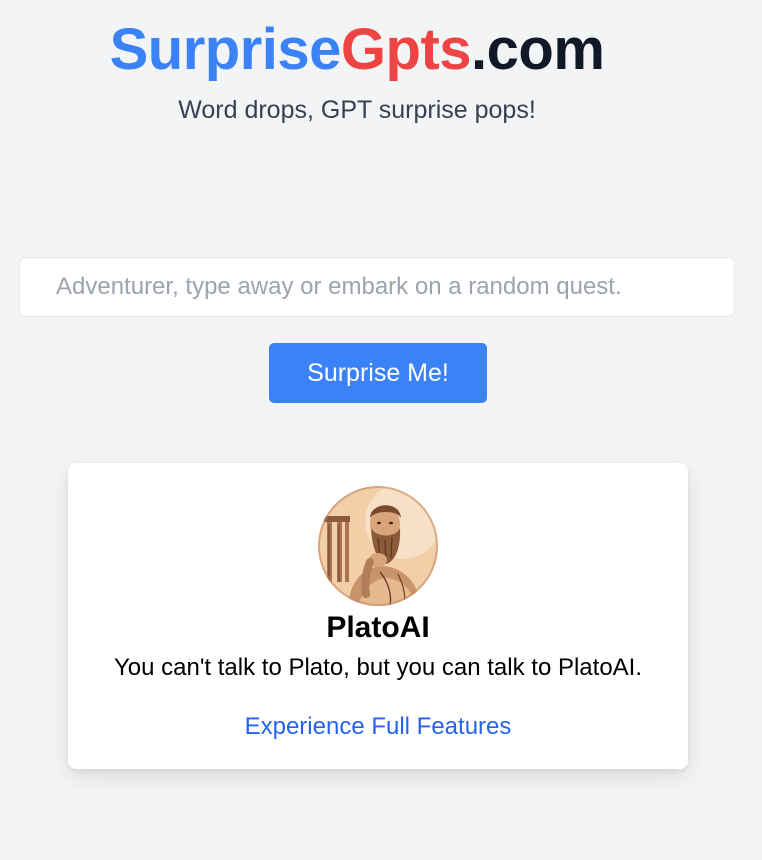  I want to click on plato-avatar-icon, so click(378, 546).